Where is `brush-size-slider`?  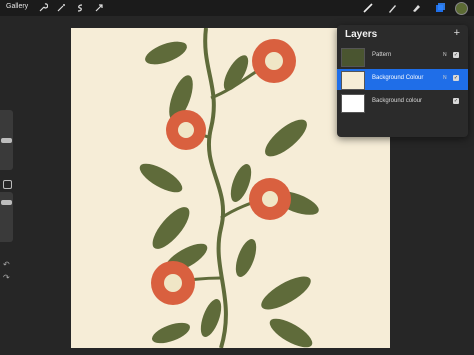
brush-size-slider is located at coordinates (6, 140).